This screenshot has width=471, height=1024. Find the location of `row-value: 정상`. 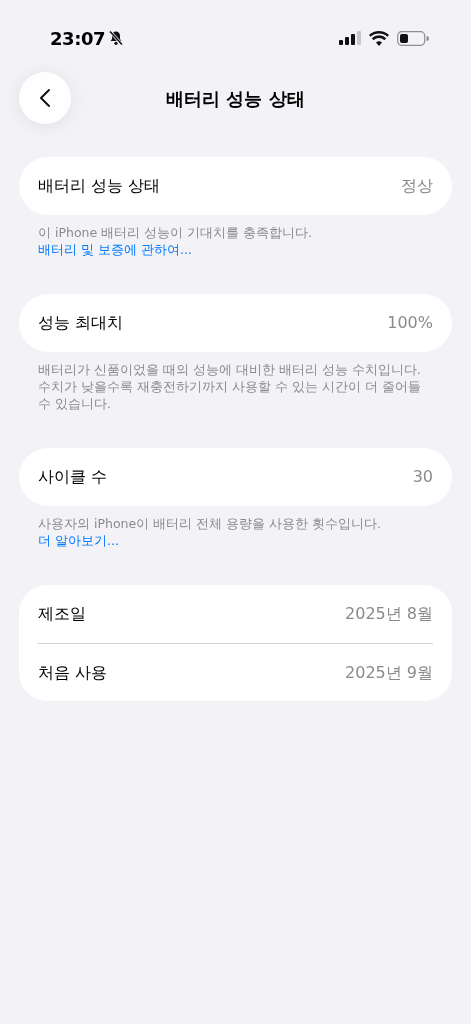

row-value: 정상 is located at coordinates (417, 186).